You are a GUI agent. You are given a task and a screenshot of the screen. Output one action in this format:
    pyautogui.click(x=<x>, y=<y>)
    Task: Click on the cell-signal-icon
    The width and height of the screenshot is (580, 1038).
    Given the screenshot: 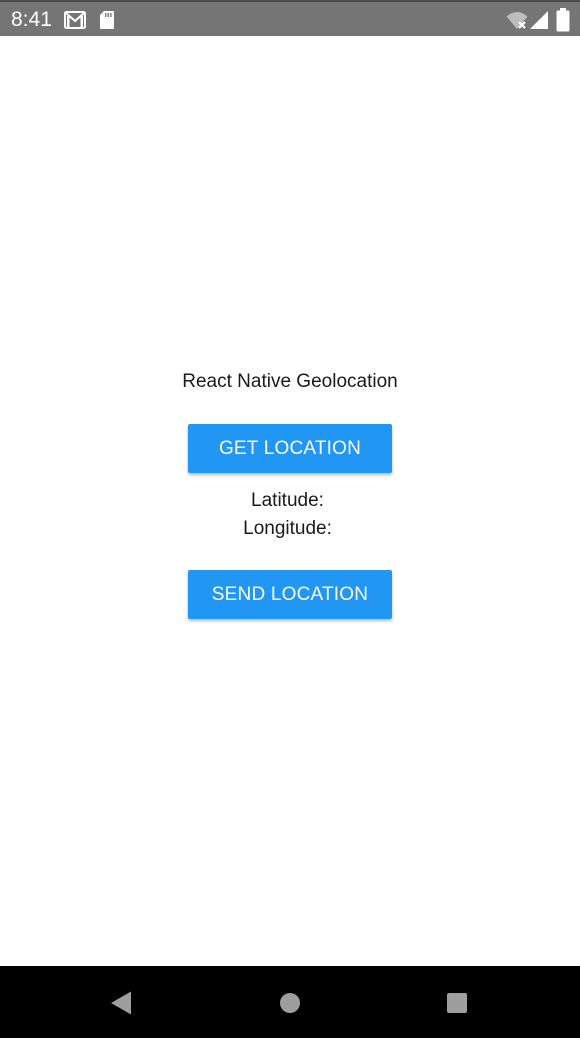 What is the action you would take?
    pyautogui.click(x=539, y=20)
    